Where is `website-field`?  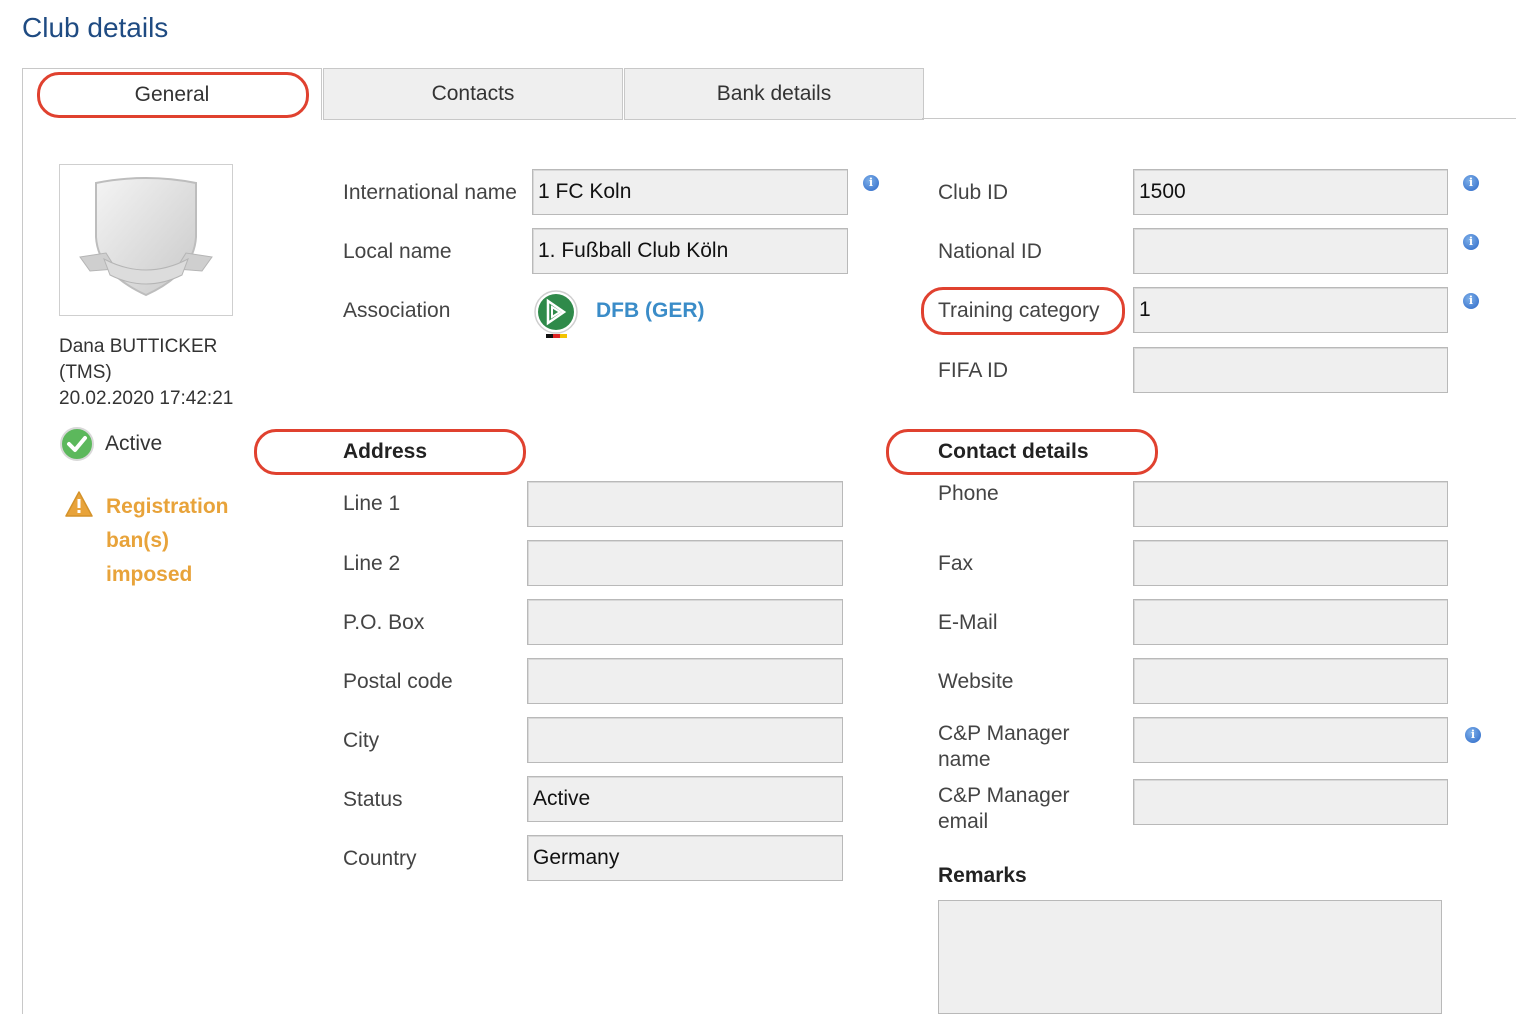
website-field is located at coordinates (1290, 681).